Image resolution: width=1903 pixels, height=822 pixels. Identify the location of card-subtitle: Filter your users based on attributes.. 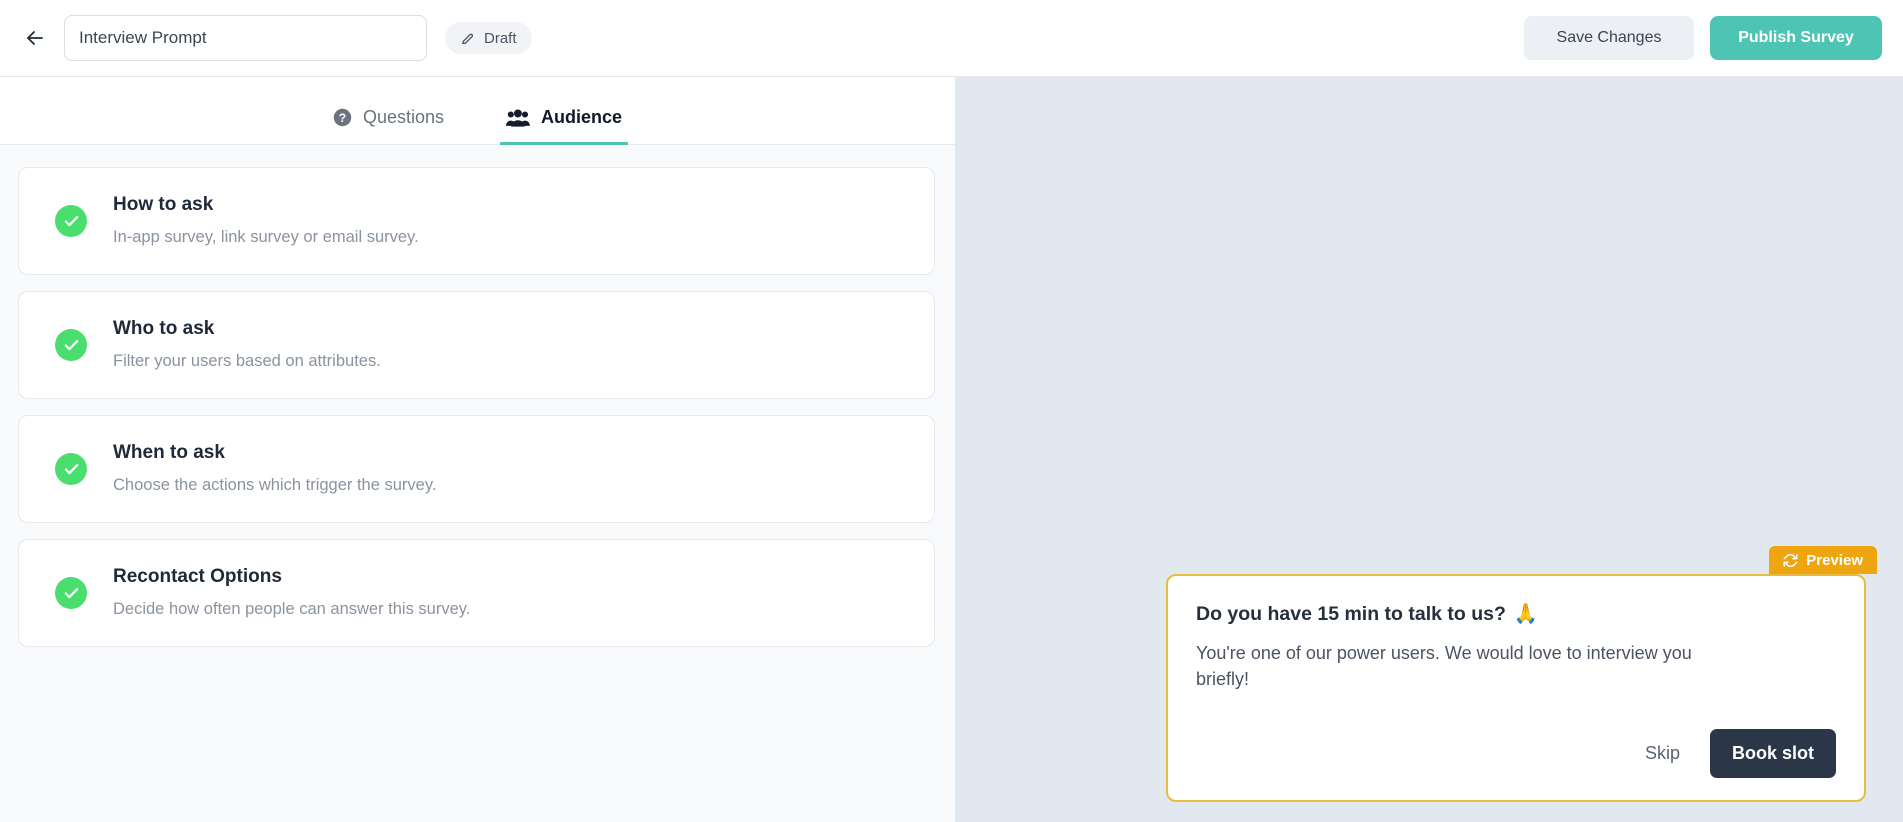
(247, 360).